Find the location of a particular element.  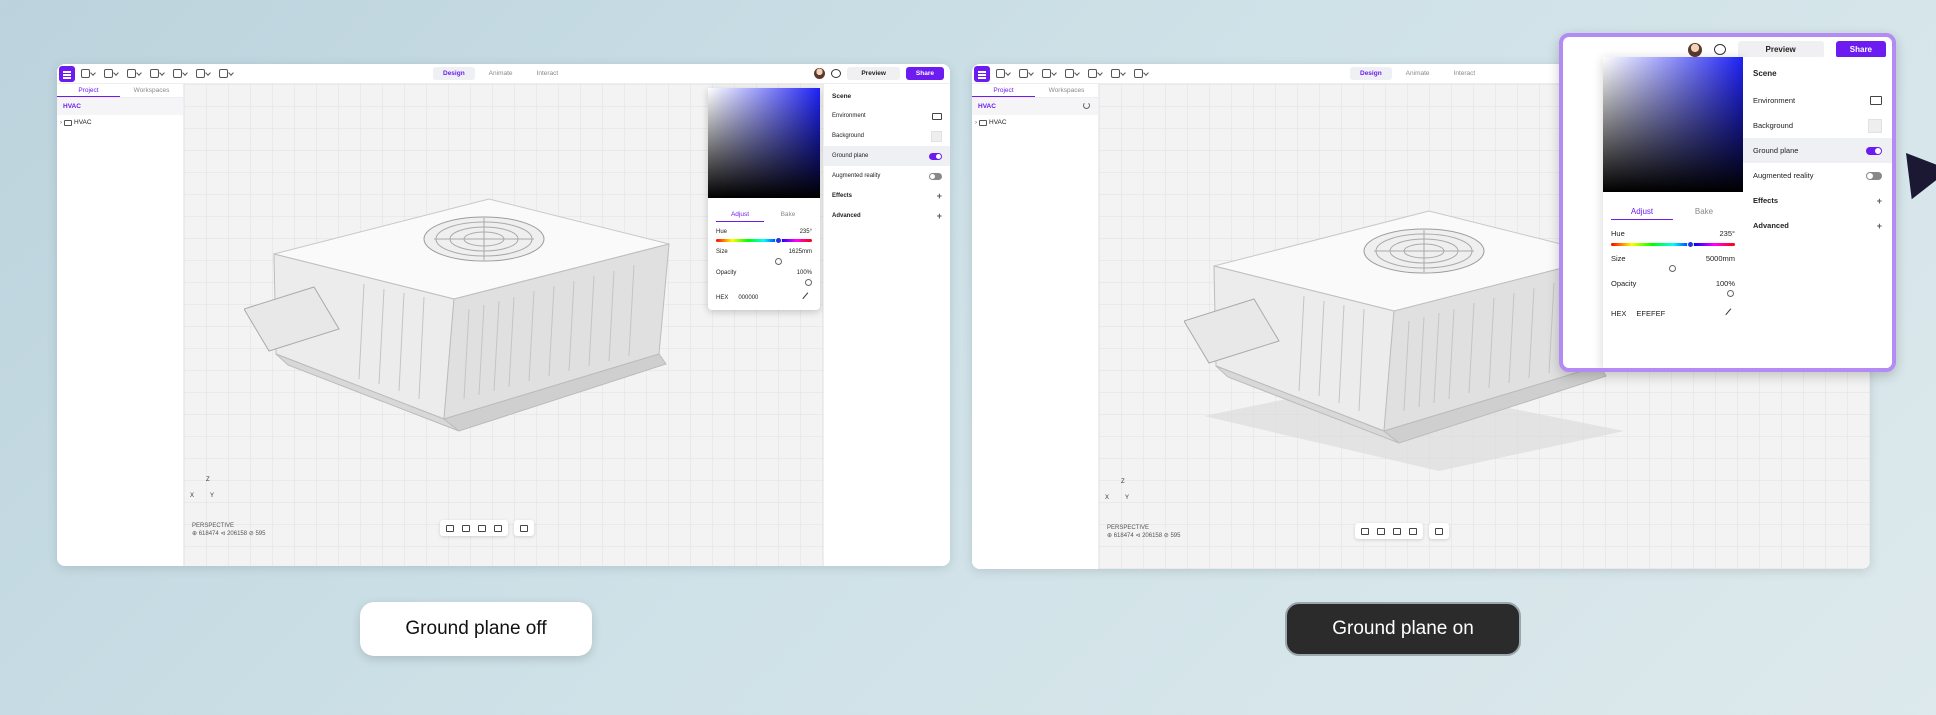

hvac-unit-model is located at coordinates (464, 304).